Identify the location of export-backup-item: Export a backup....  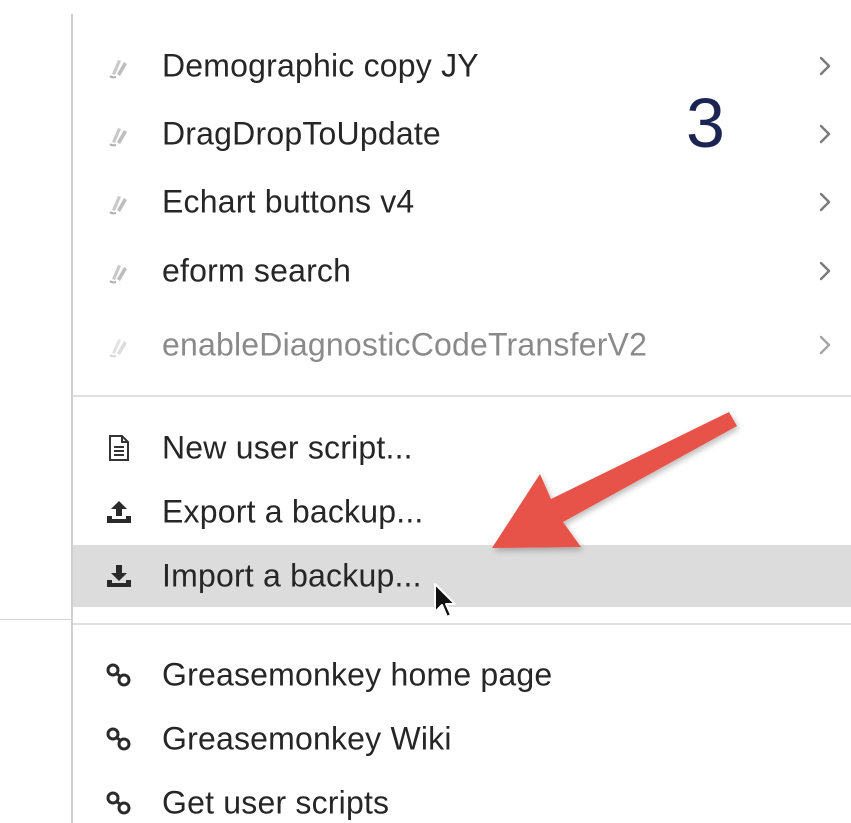
(462, 512).